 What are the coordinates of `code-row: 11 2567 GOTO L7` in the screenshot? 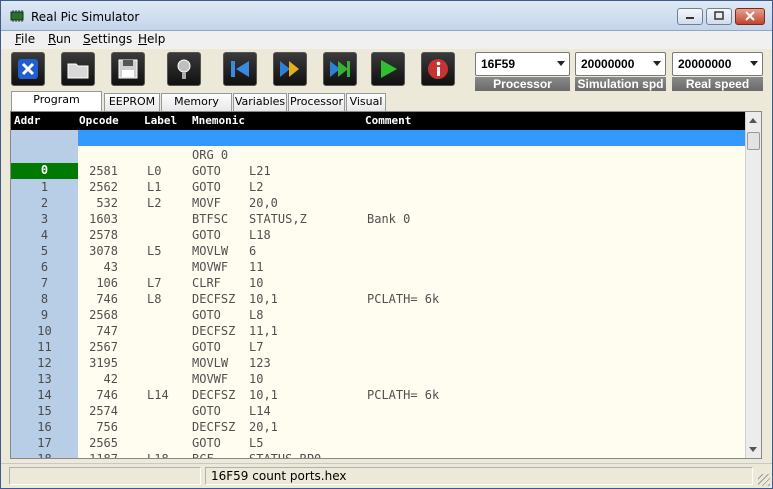 It's located at (378, 347).